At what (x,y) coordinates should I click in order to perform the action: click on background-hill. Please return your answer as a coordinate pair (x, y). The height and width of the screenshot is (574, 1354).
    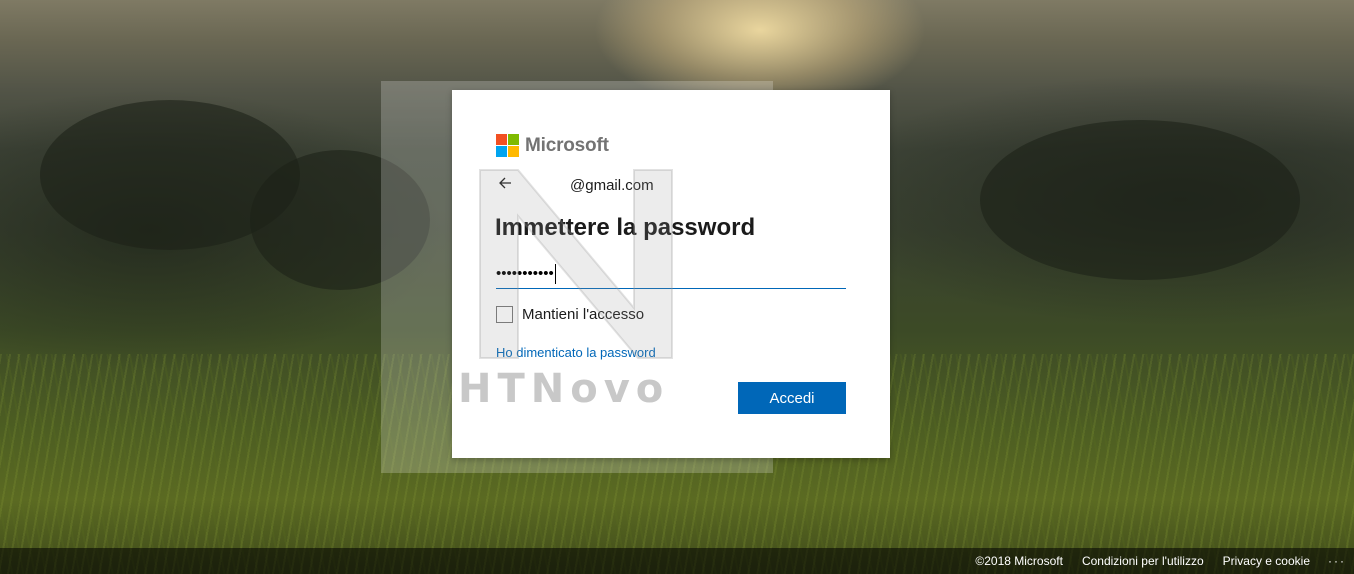
    Looking at the image, I should click on (1140, 200).